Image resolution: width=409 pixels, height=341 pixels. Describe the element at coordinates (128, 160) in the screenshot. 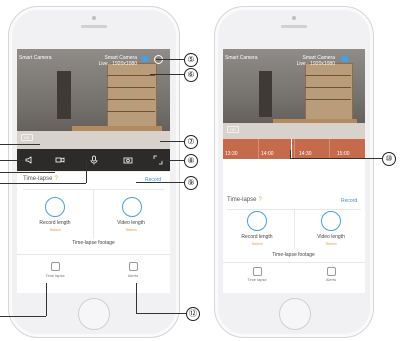

I see `screenshot-icon` at that location.